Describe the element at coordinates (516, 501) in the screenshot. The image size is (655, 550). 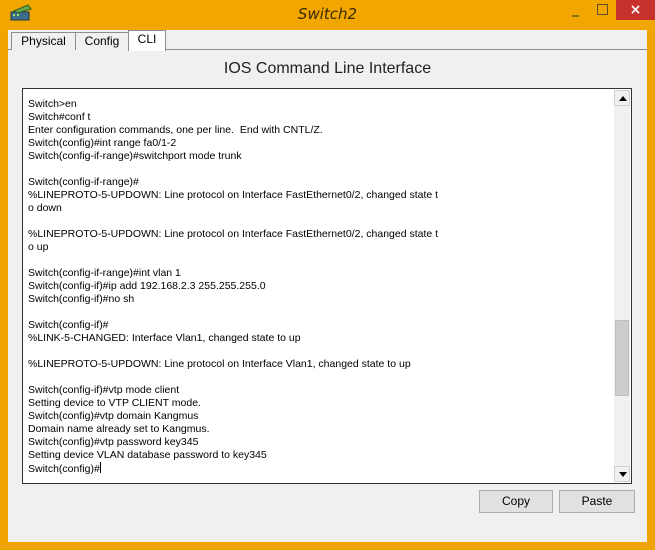
I see `copy-button: Copy` at that location.